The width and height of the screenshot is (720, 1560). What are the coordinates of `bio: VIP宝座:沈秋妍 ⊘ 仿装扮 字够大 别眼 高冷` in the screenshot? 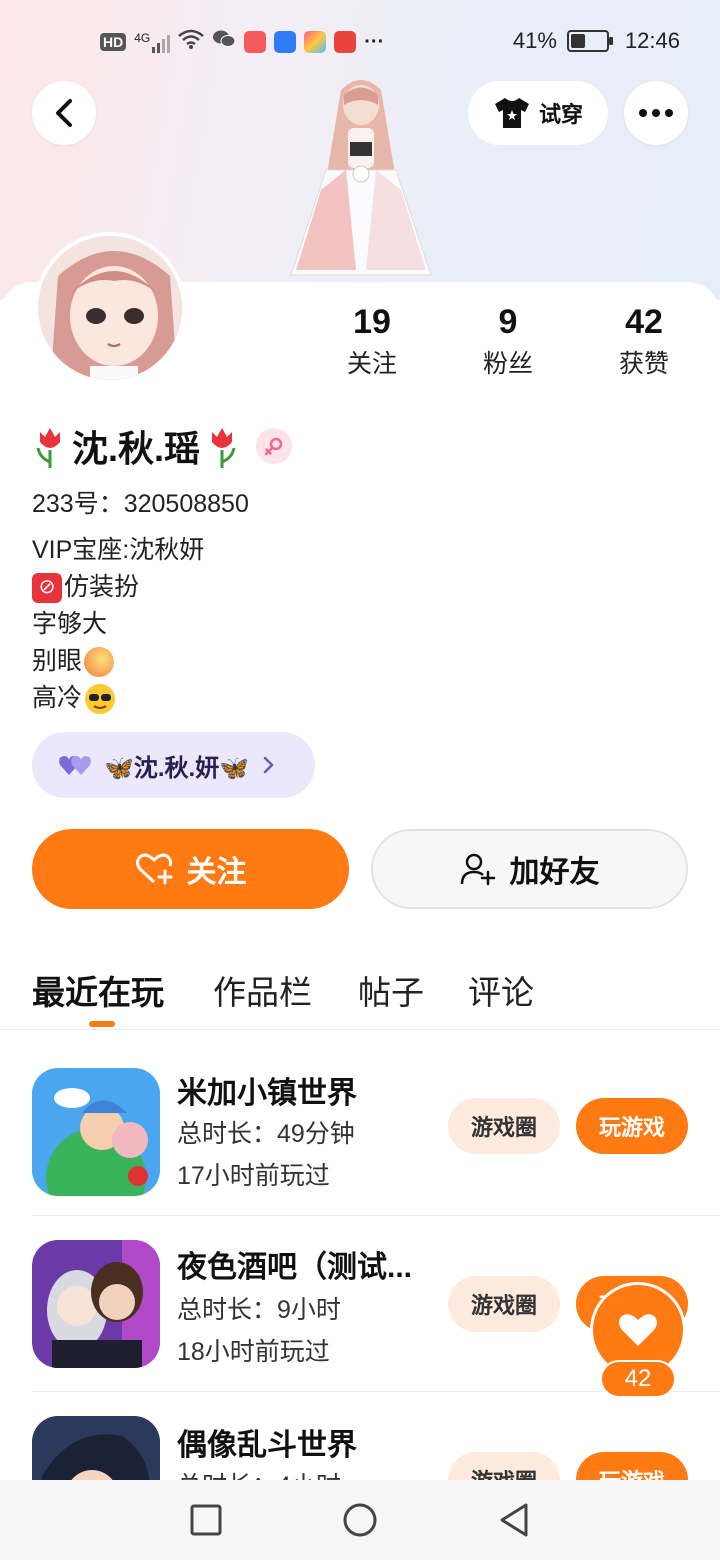 It's located at (118, 624).